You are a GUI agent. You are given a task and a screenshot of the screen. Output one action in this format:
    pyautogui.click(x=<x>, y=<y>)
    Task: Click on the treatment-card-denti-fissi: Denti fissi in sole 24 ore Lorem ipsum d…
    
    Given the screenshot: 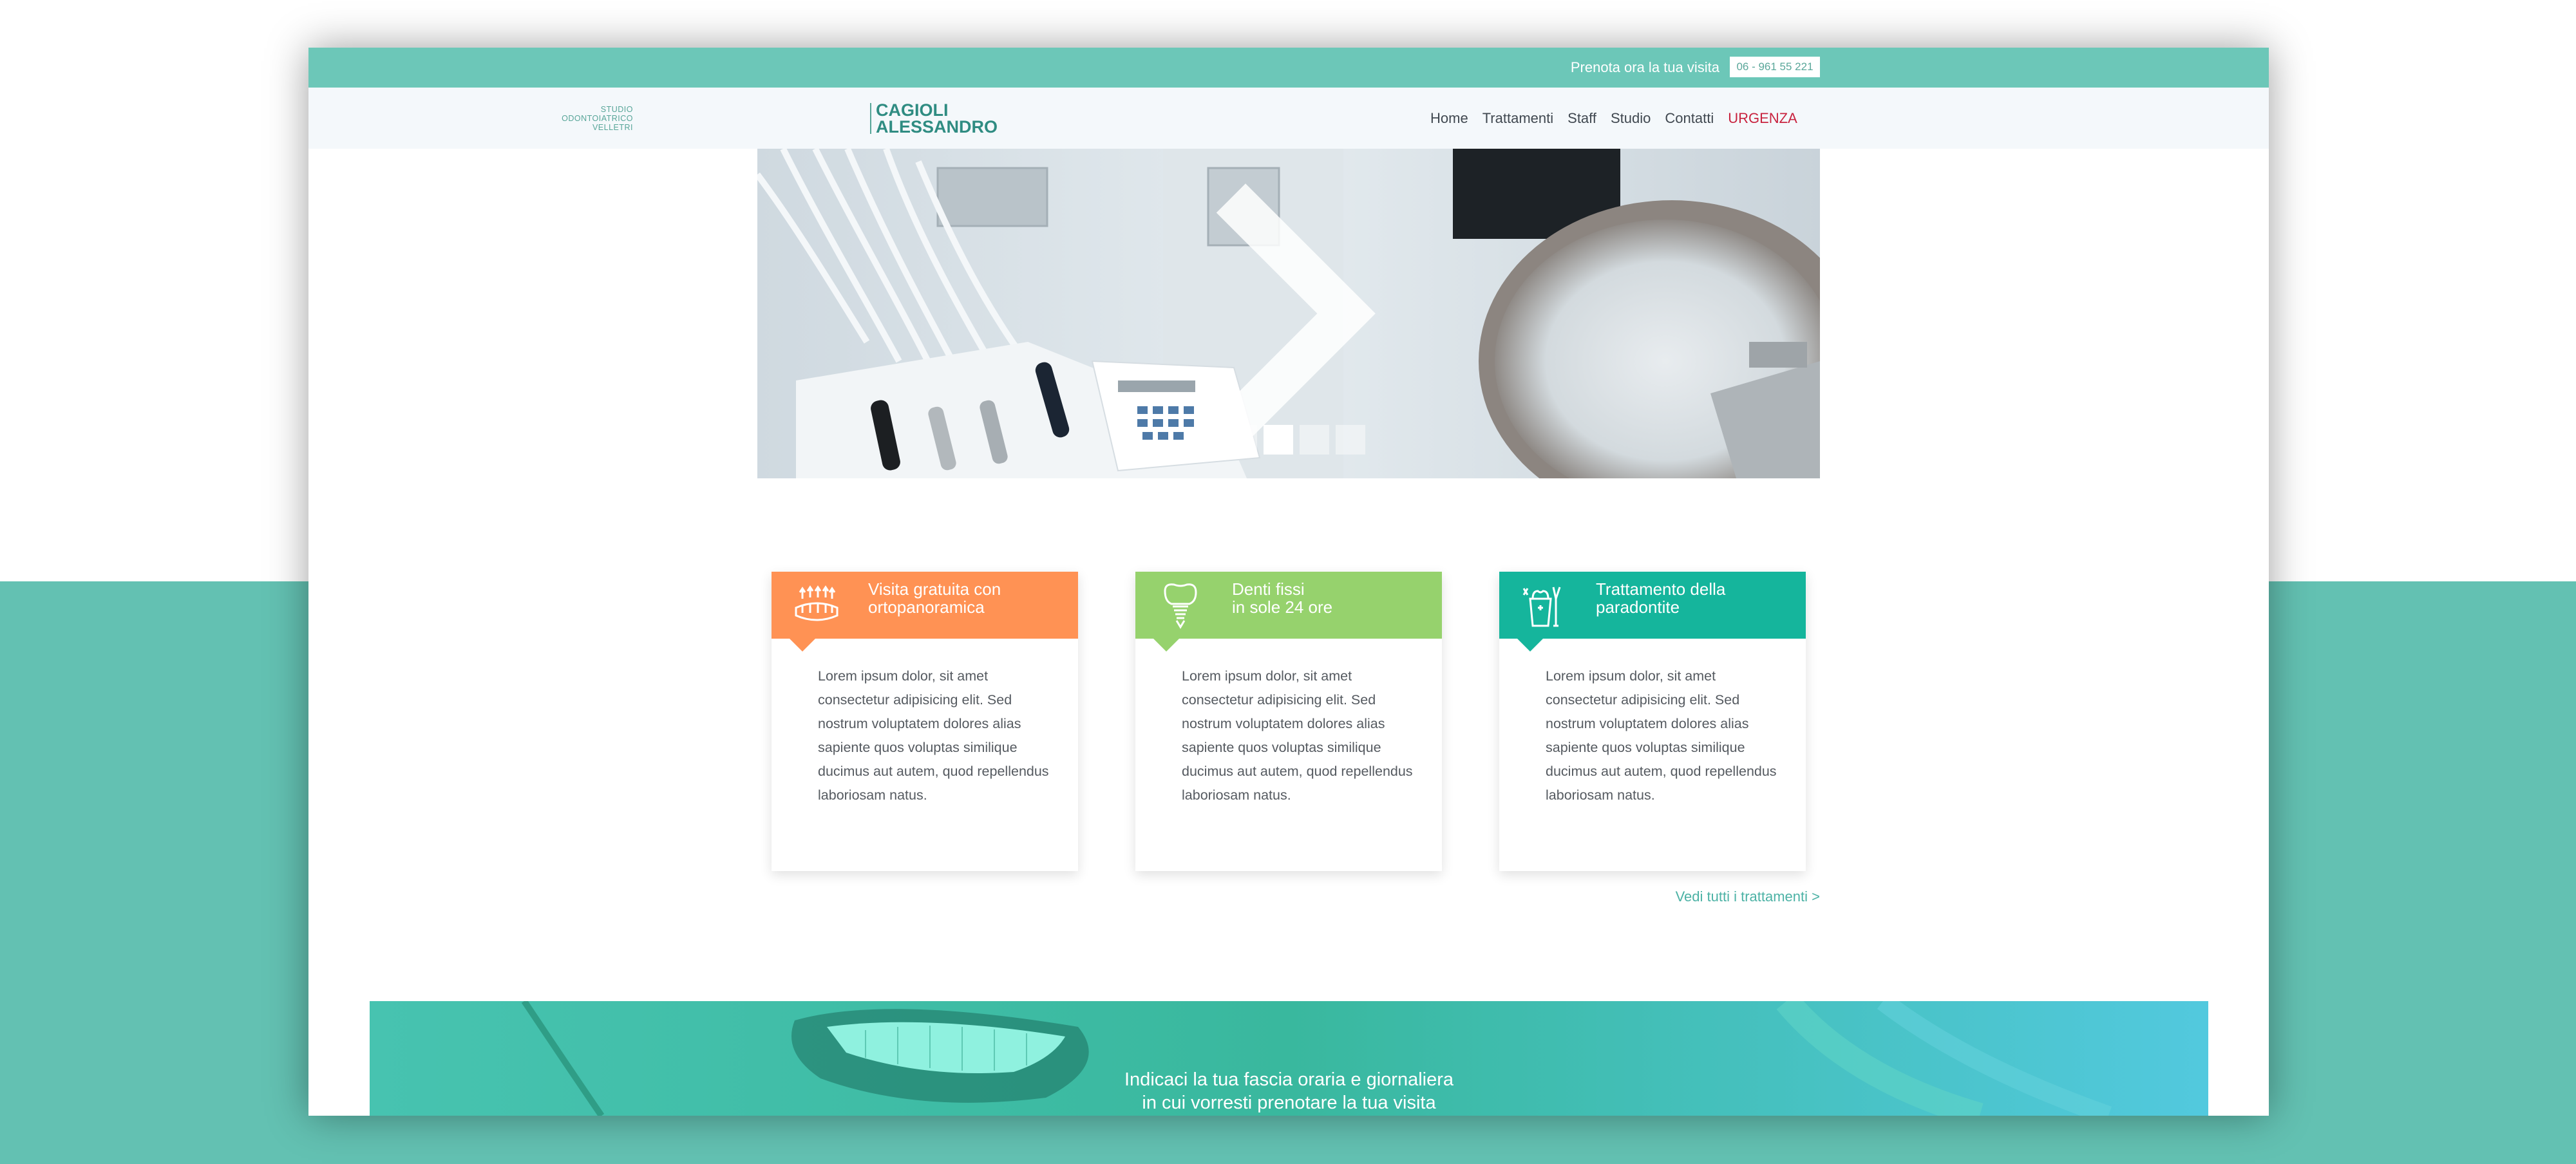 What is the action you would take?
    pyautogui.click(x=1288, y=721)
    